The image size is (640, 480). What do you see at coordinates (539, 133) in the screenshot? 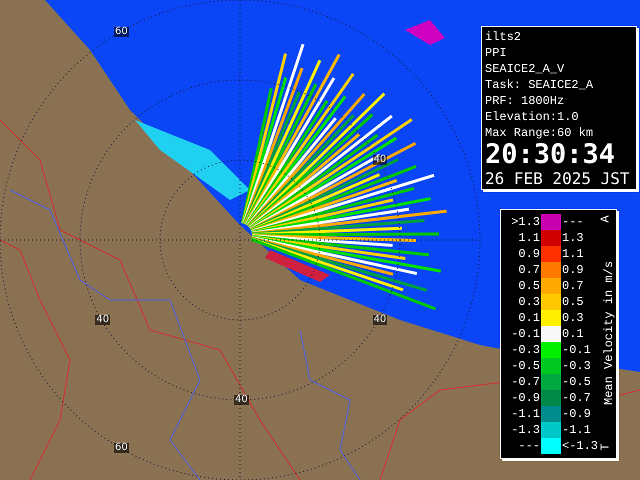
I see `info-text: Max Range:60 km` at bounding box center [539, 133].